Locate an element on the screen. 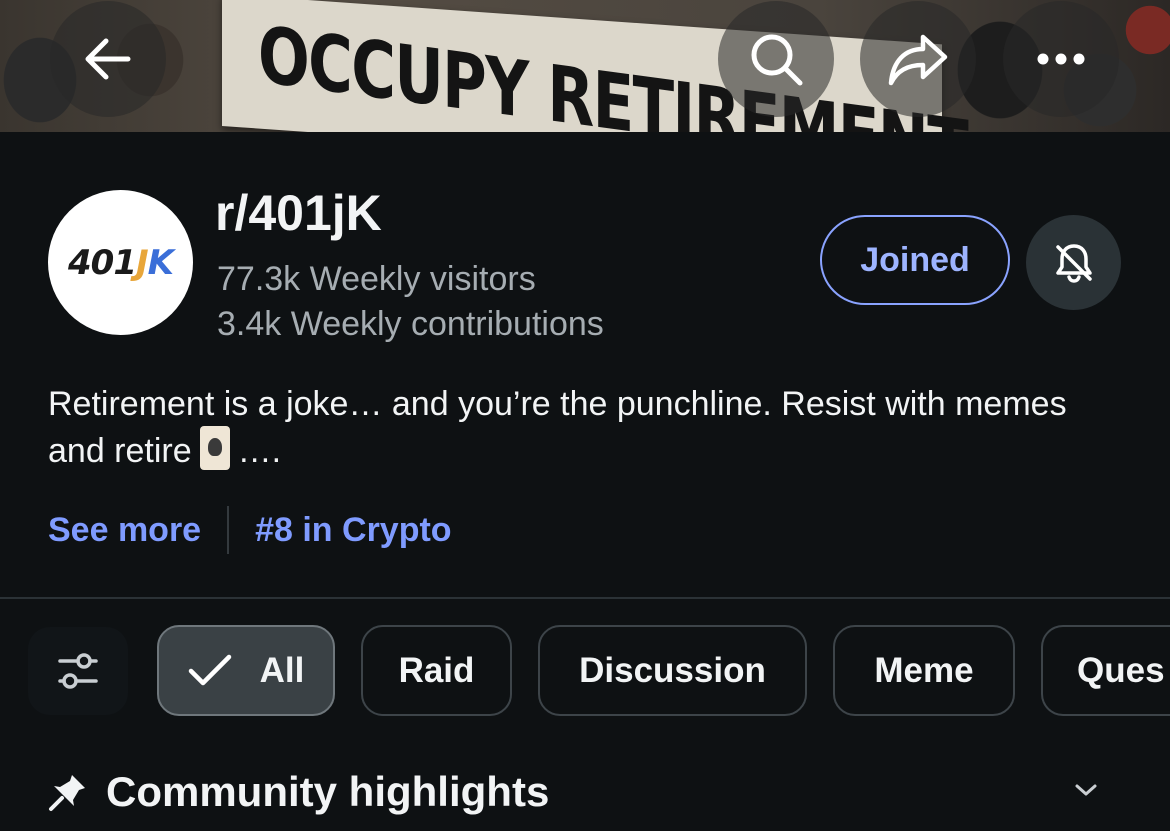 This screenshot has height=831, width=1170. community-name: r/401jK is located at coordinates (298, 213).